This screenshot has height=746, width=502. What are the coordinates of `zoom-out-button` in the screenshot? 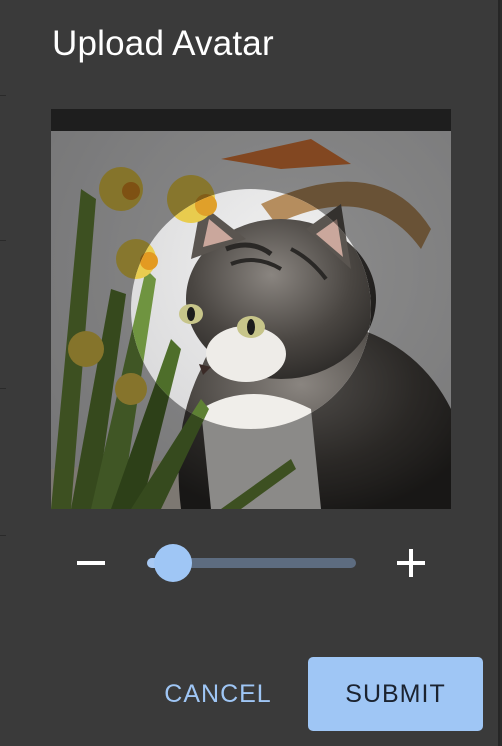 It's located at (91, 563).